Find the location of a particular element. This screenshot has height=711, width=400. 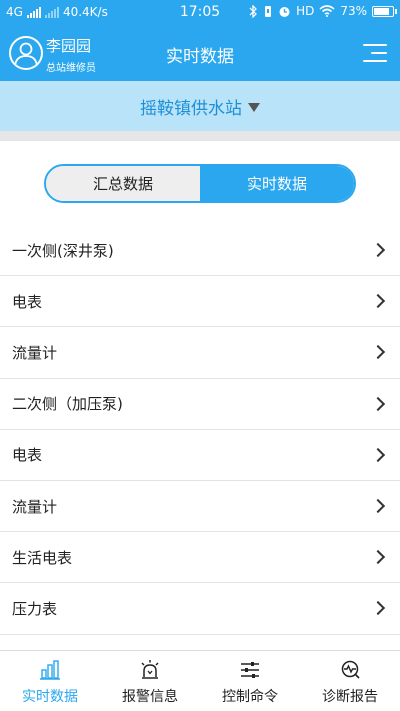

dropdown-triangle-icon is located at coordinates (254, 107).